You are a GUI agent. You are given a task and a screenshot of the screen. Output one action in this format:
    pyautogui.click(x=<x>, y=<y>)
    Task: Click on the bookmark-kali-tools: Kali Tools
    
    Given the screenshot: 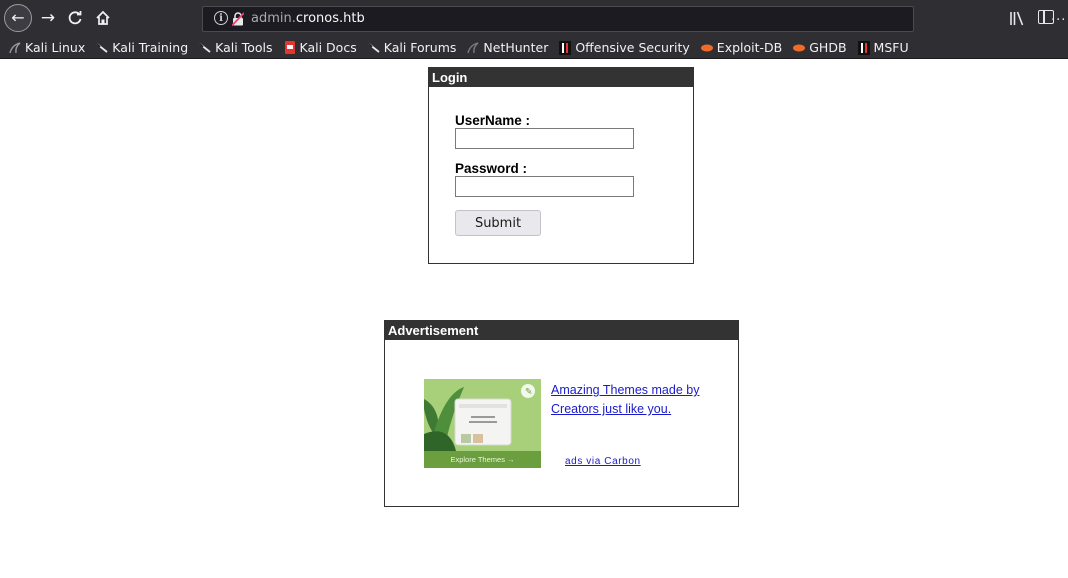 What is the action you would take?
    pyautogui.click(x=237, y=48)
    